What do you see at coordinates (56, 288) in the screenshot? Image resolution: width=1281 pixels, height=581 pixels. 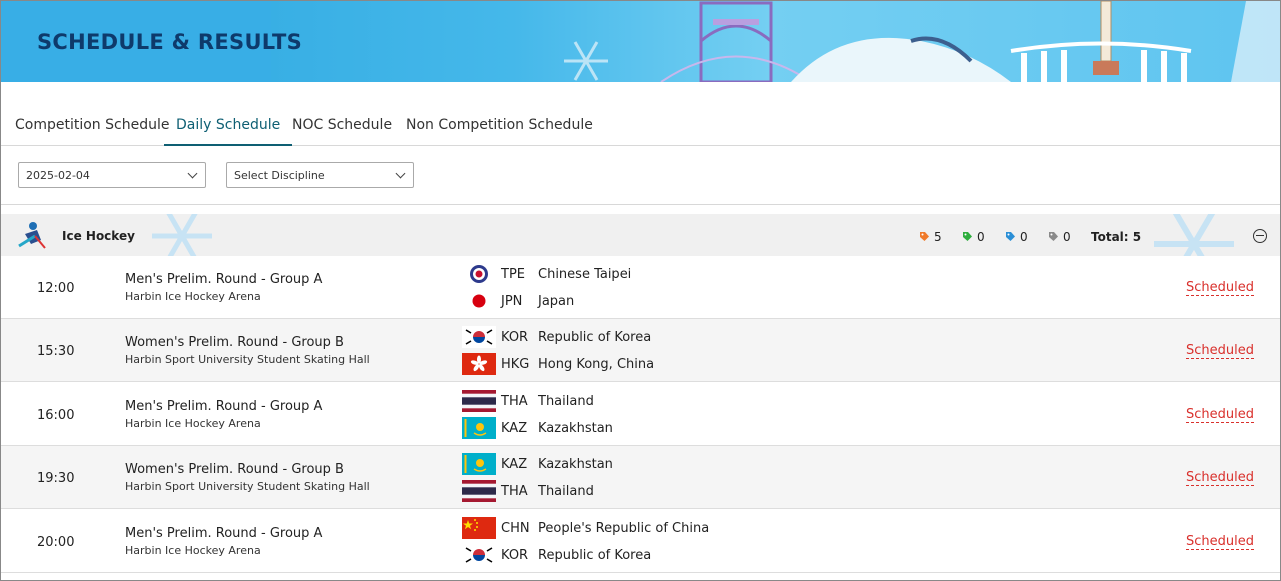 I see `match-time: 12:00` at bounding box center [56, 288].